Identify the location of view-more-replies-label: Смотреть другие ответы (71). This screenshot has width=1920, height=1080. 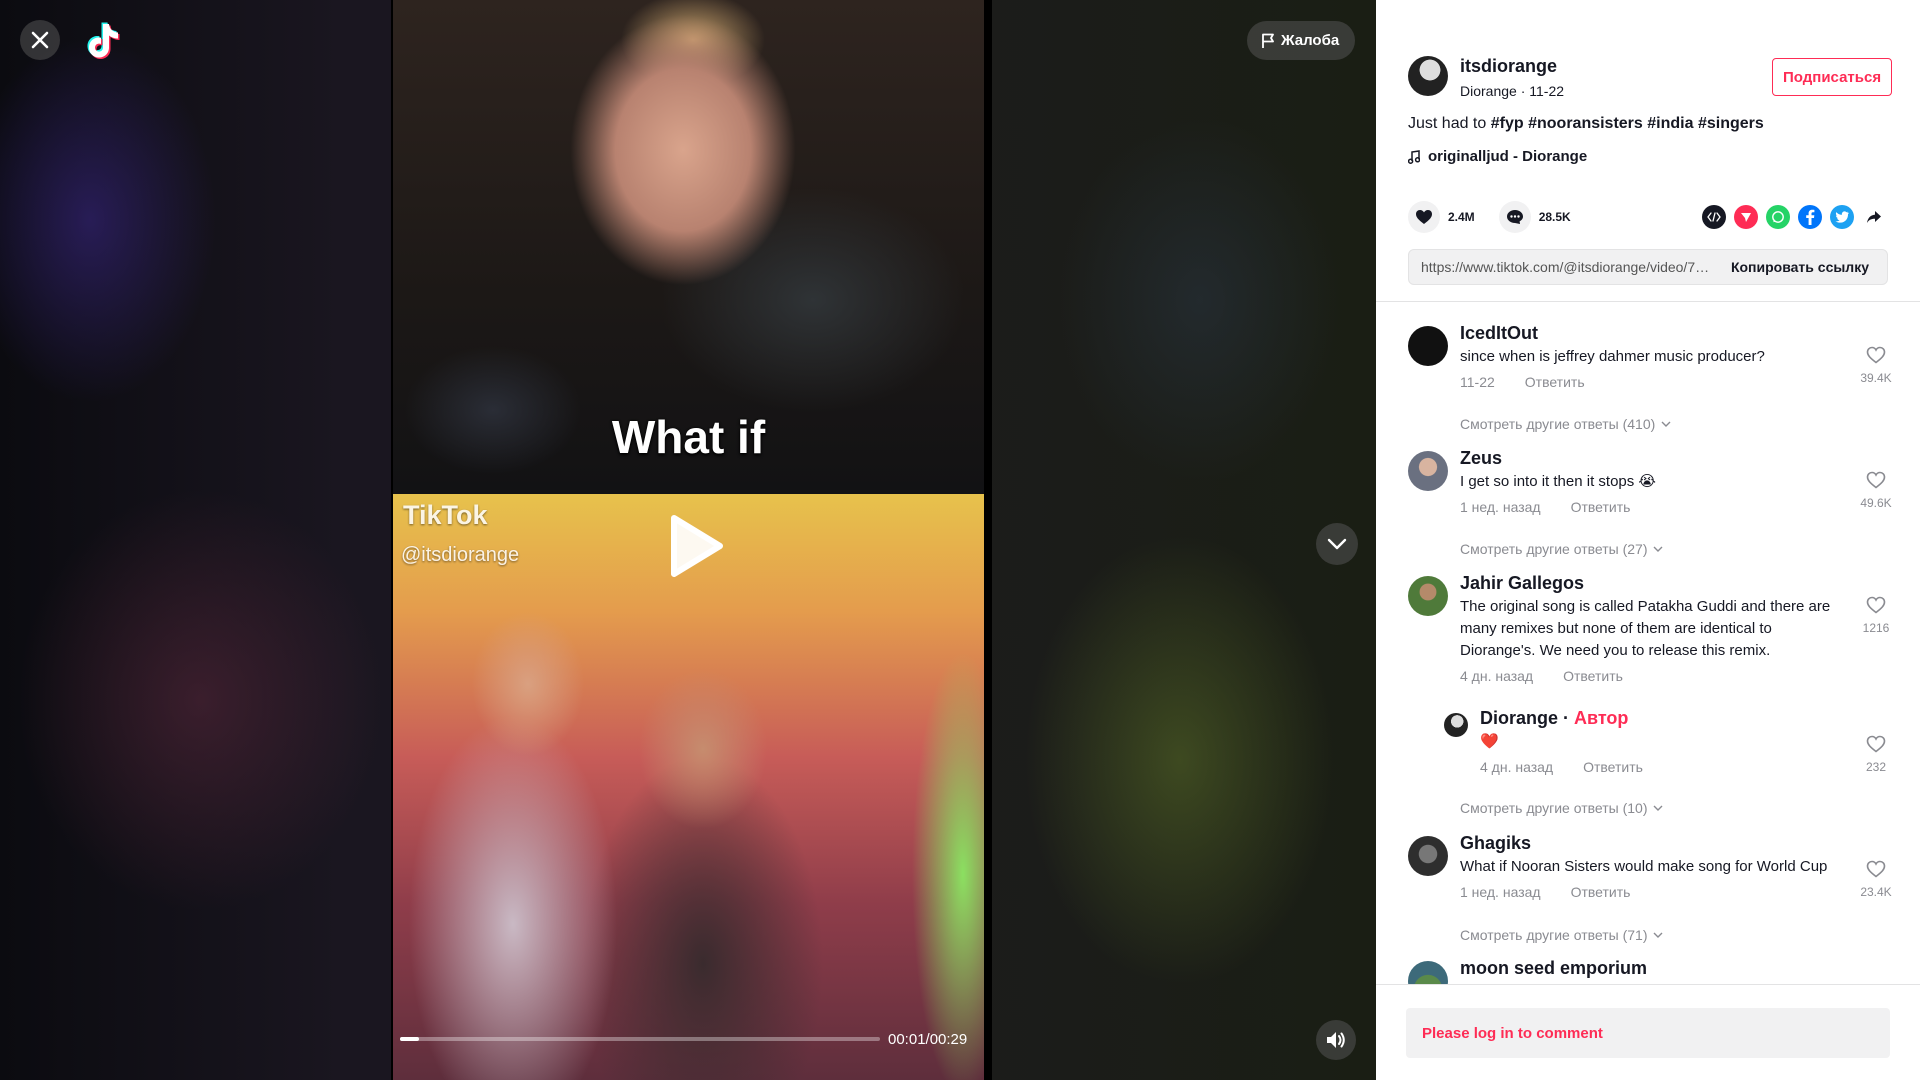
(1554, 935).